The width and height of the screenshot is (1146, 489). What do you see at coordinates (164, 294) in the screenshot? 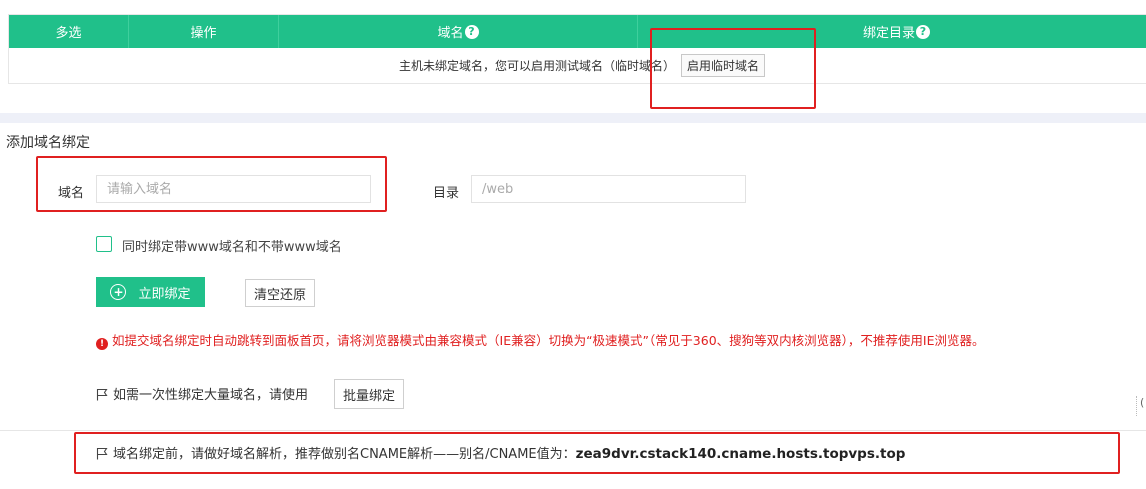
I see `bind-now-label: 立即绑定` at bounding box center [164, 294].